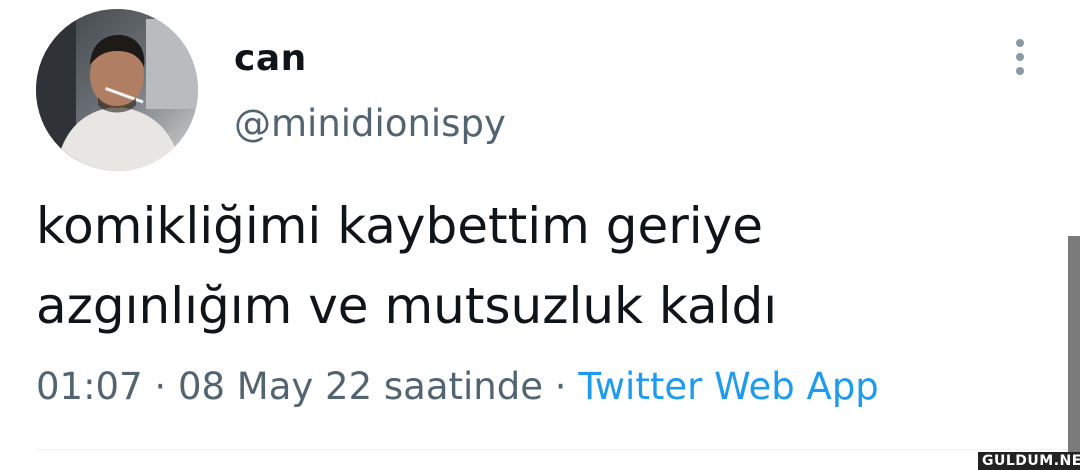 The width and height of the screenshot is (1080, 470). What do you see at coordinates (1020, 58) in the screenshot?
I see `more-options-icon` at bounding box center [1020, 58].